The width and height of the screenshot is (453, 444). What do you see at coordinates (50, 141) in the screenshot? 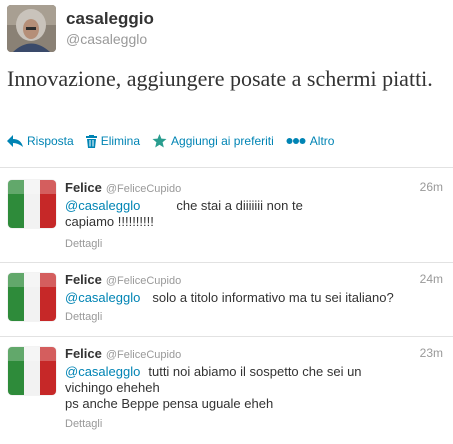
I see `reply-label: Risposta` at bounding box center [50, 141].